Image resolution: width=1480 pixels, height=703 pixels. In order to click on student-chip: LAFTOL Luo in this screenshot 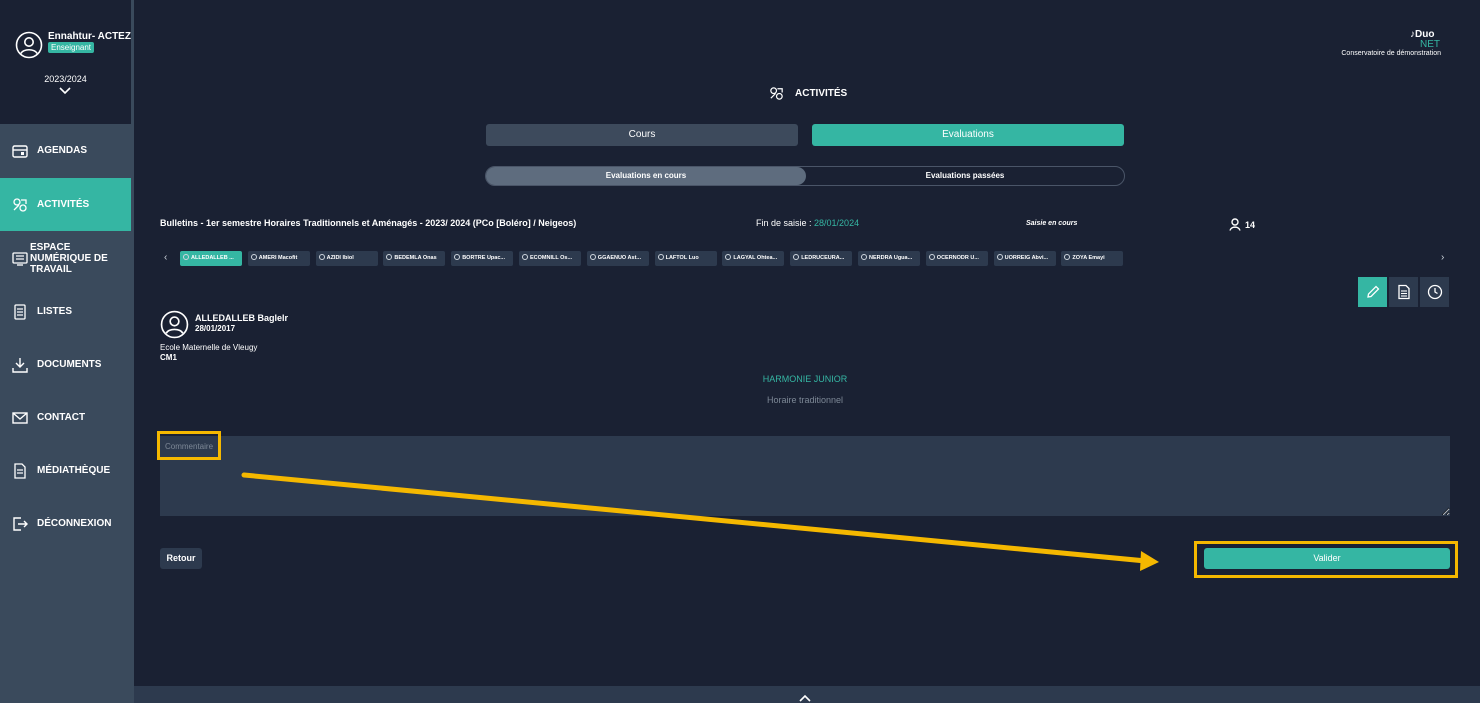, I will do `click(685, 258)`.